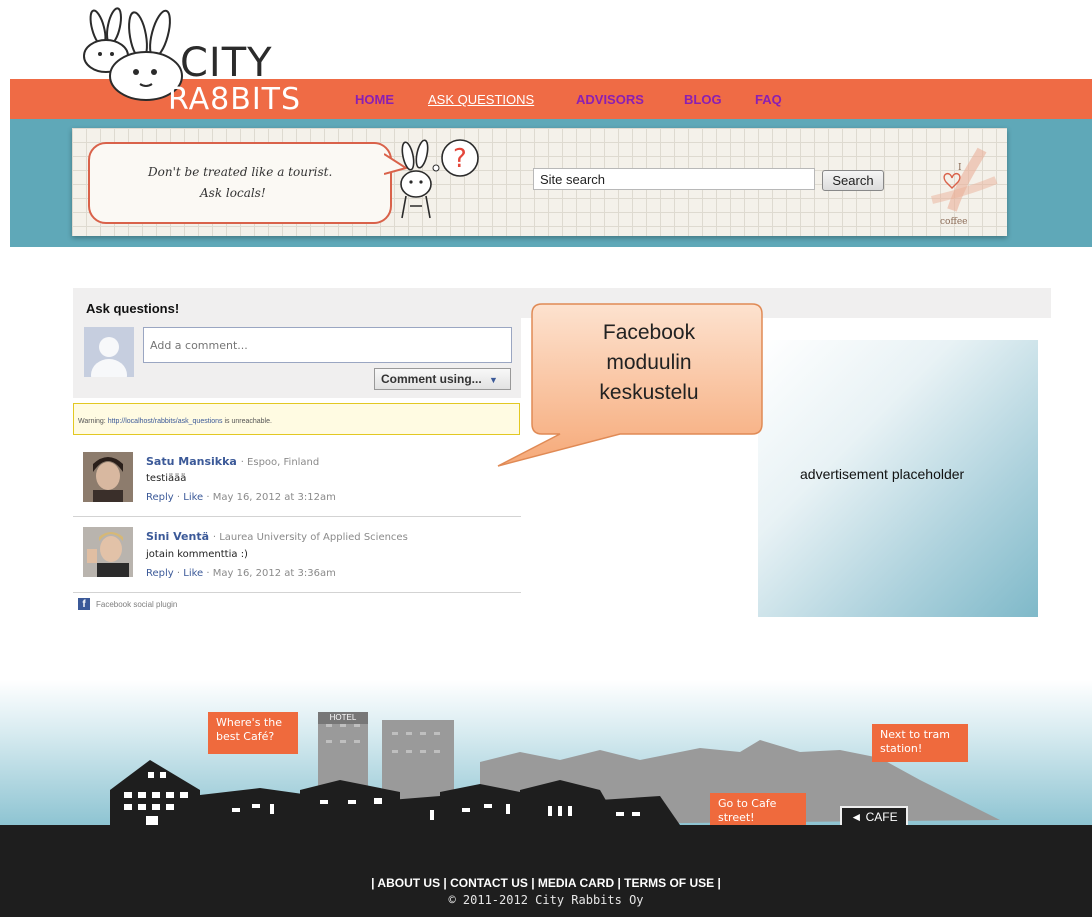 Image resolution: width=1092 pixels, height=917 pixels. I want to click on slogan-bubble, so click(240, 183).